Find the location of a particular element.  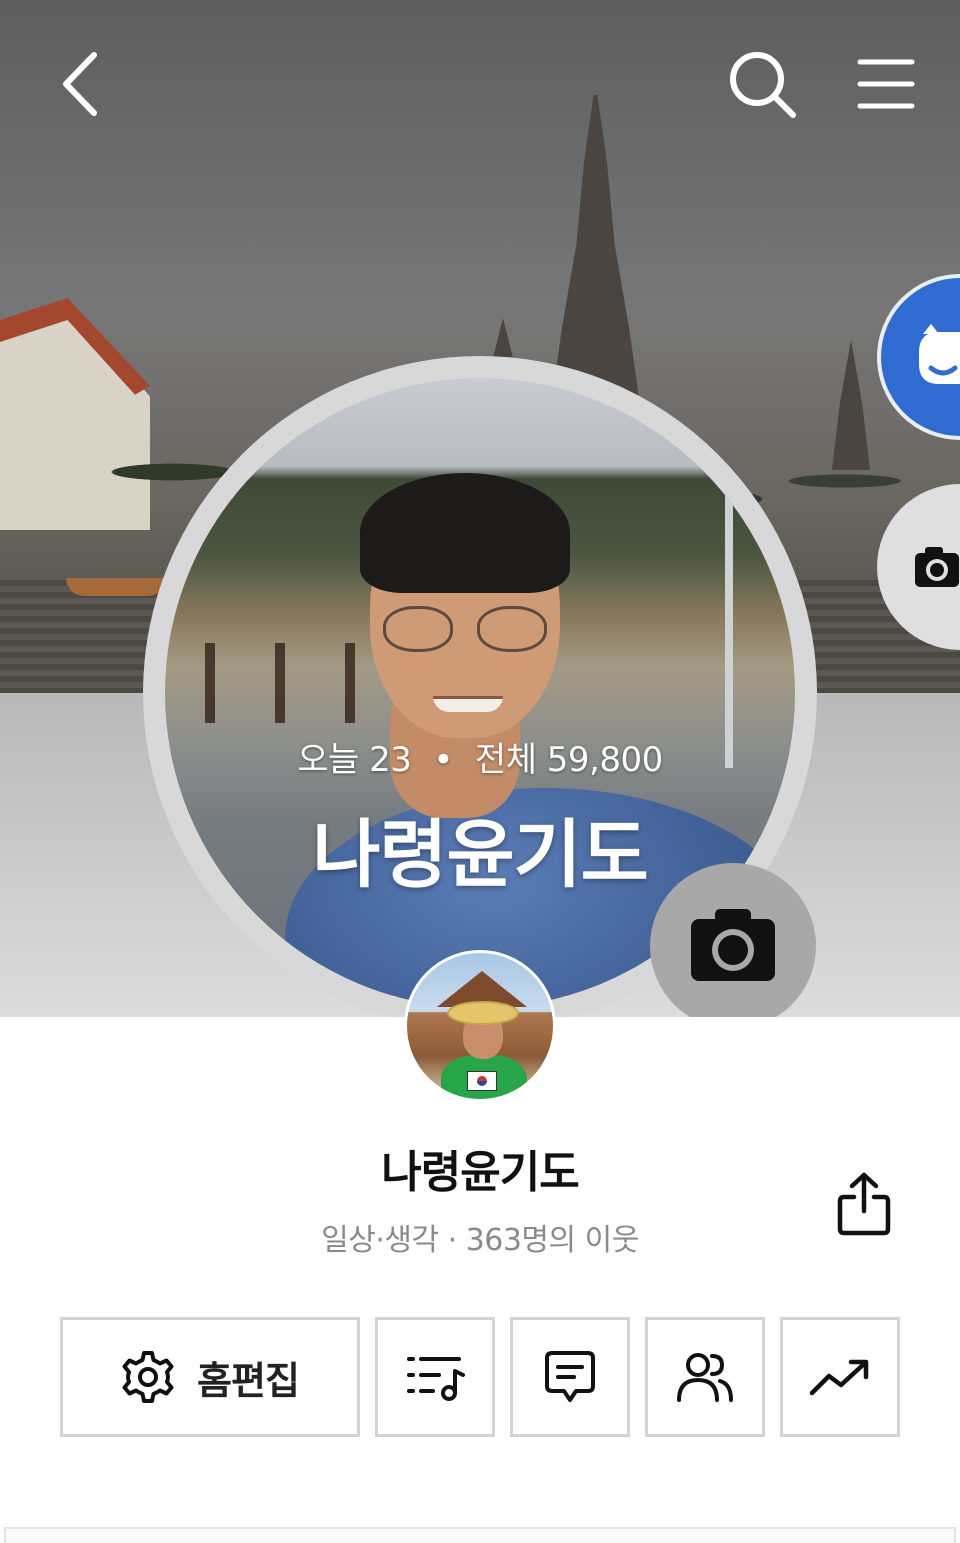

profile-camera-button is located at coordinates (733, 940).